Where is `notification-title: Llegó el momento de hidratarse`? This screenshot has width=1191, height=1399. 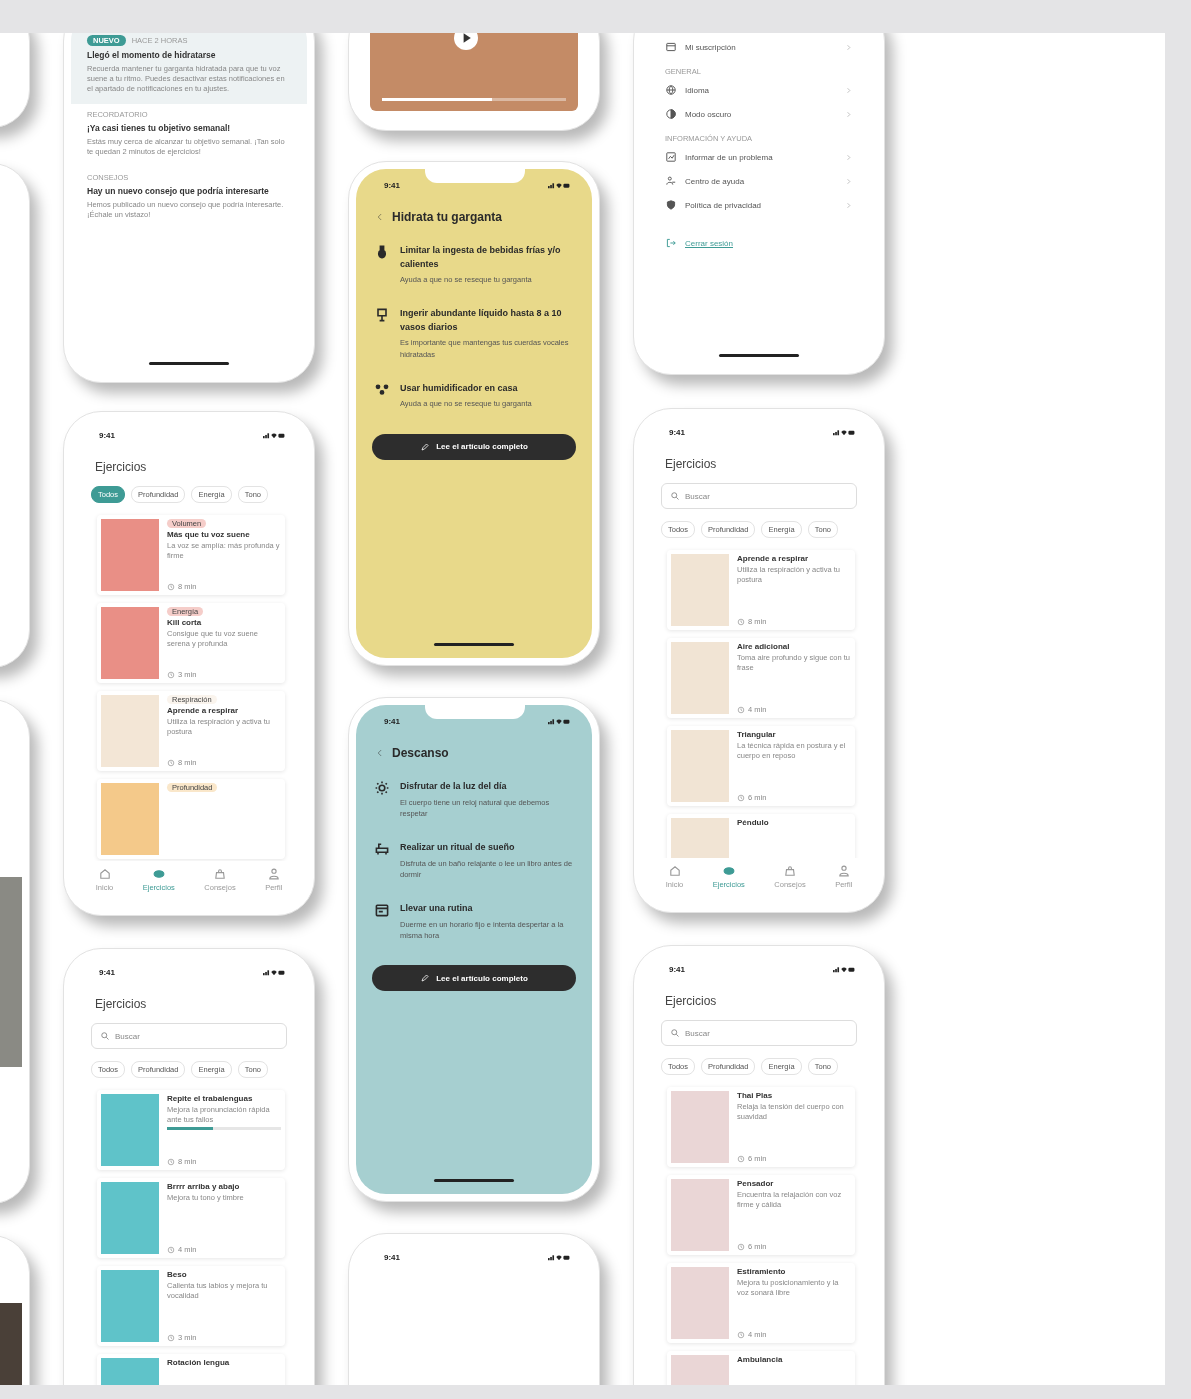
notification-title: Llegó el momento de hidratarse is located at coordinates (152, 55).